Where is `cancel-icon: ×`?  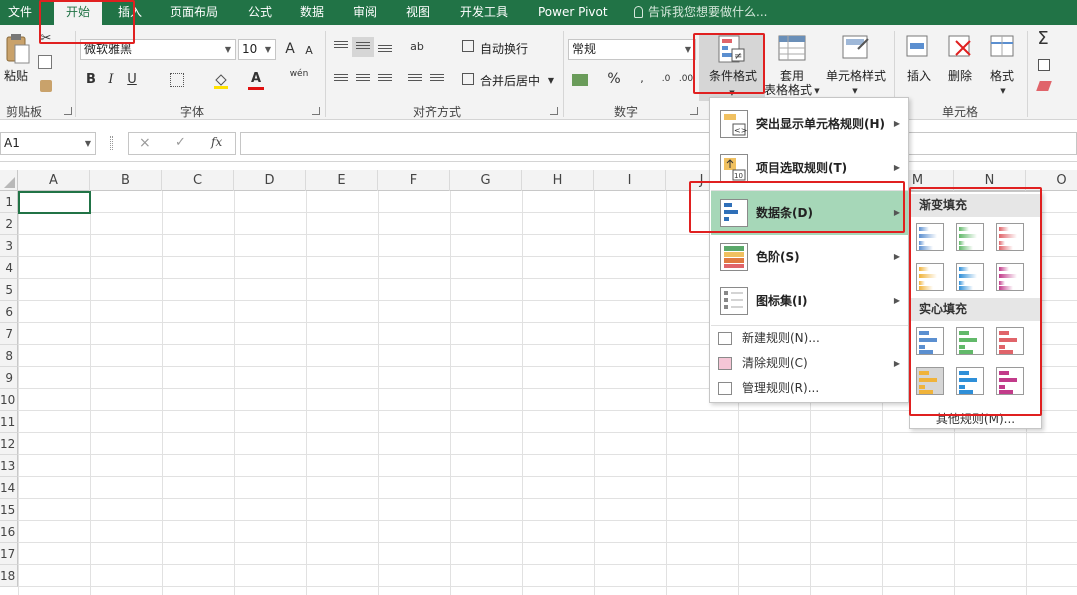
cancel-icon: × is located at coordinates (145, 143).